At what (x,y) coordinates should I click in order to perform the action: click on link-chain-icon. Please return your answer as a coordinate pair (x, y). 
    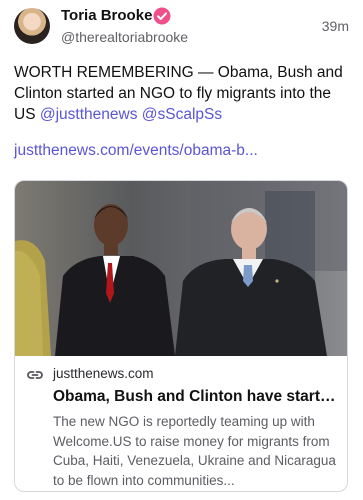
    Looking at the image, I should click on (35, 375).